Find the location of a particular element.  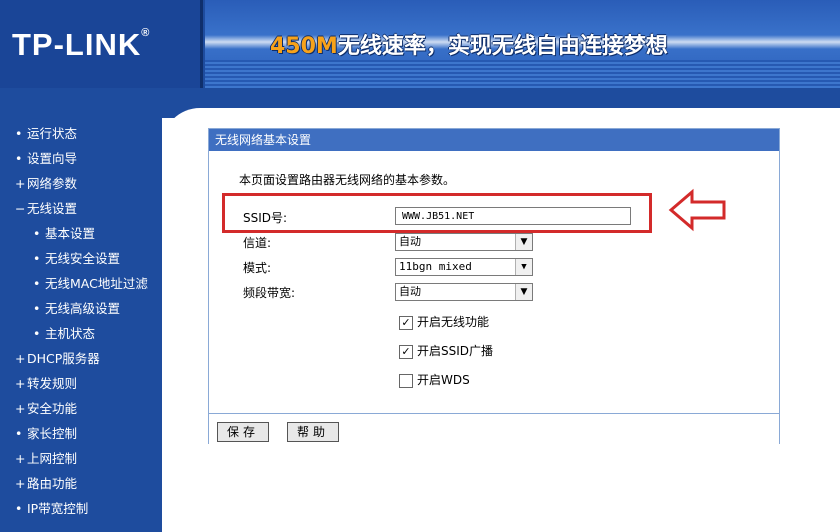

slogan-text: 无线速率，实现无线自由连接梦想 is located at coordinates (502, 46).